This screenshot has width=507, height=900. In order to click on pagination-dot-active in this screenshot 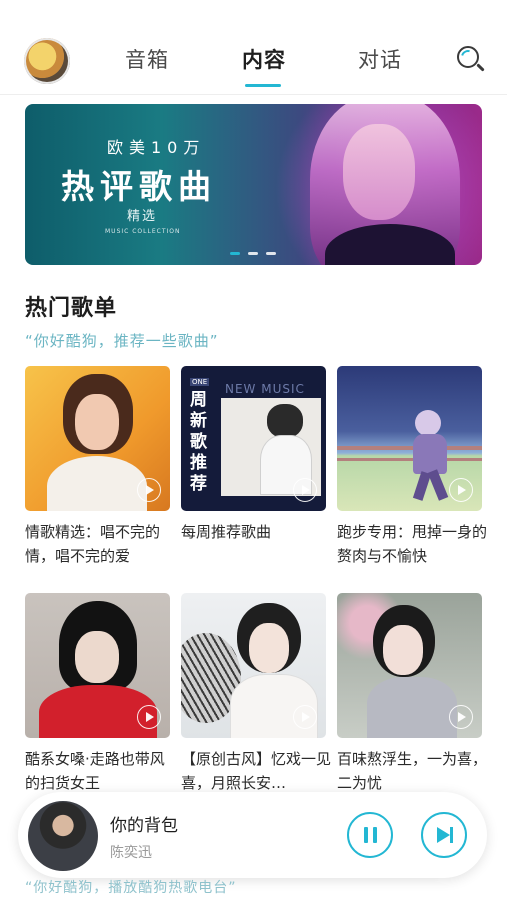, I will do `click(235, 253)`.